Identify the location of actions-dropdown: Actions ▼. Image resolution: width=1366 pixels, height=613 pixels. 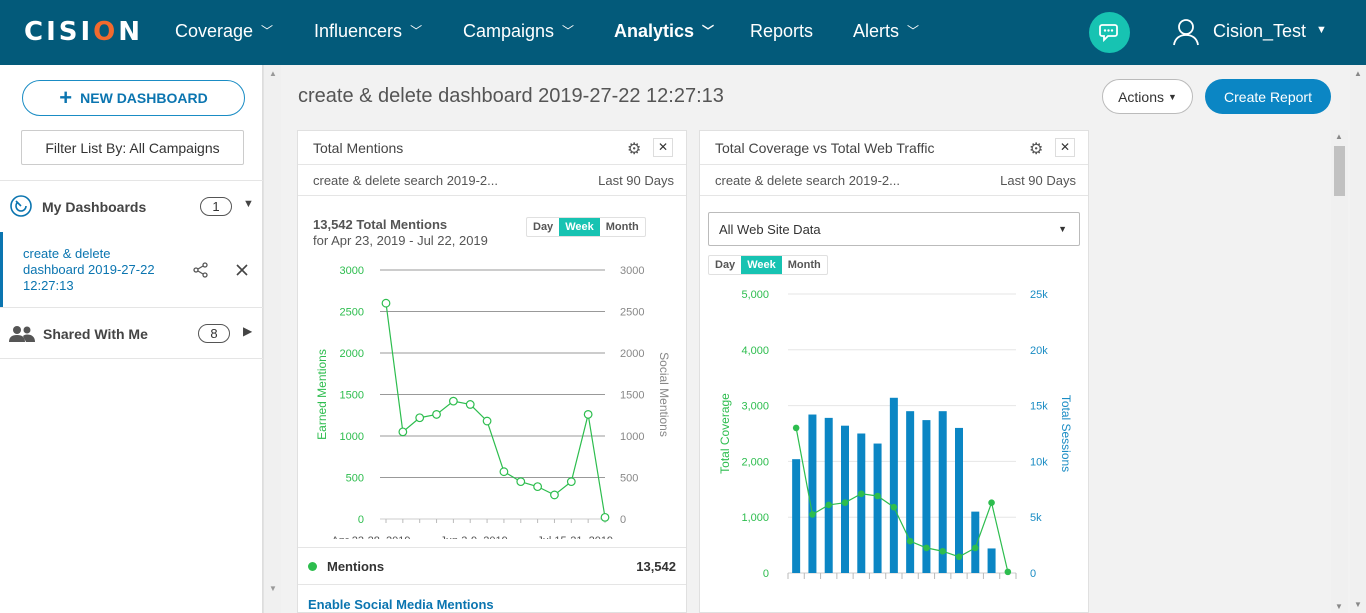
(1147, 96).